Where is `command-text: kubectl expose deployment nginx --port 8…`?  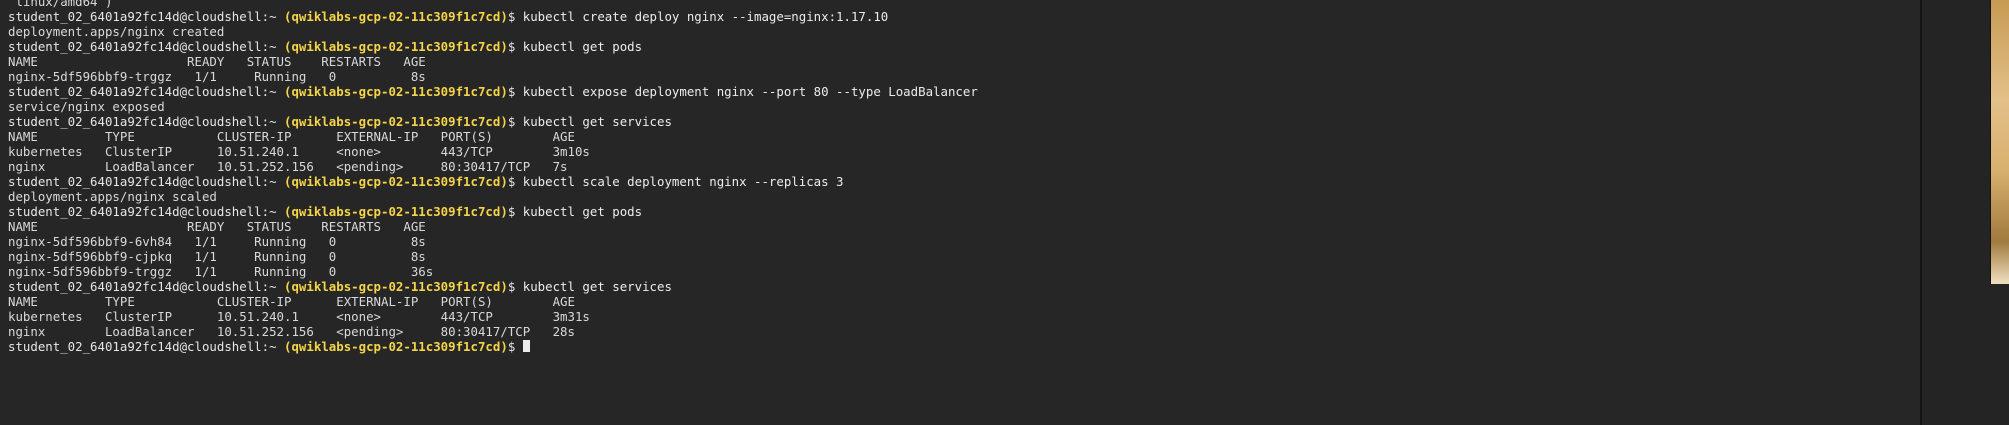 command-text: kubectl expose deployment nginx --port 8… is located at coordinates (750, 91).